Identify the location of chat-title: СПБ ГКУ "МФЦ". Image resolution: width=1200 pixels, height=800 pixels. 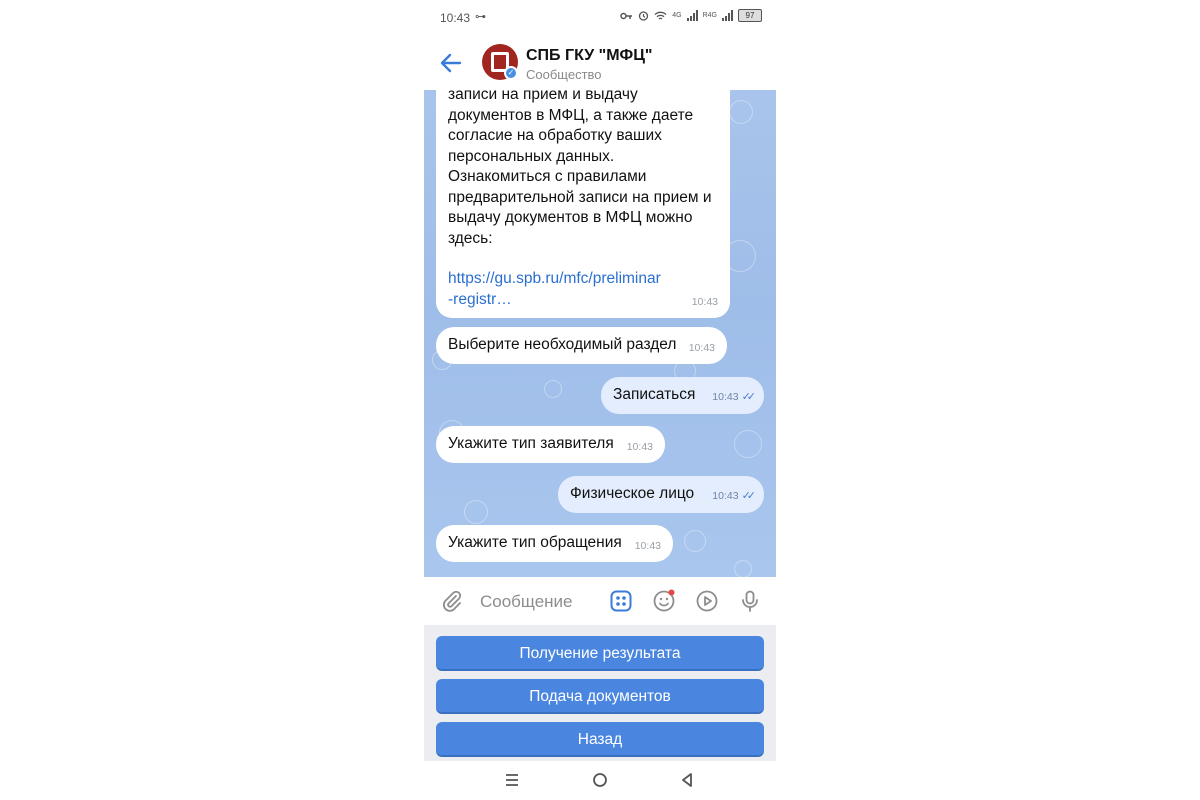
(589, 56).